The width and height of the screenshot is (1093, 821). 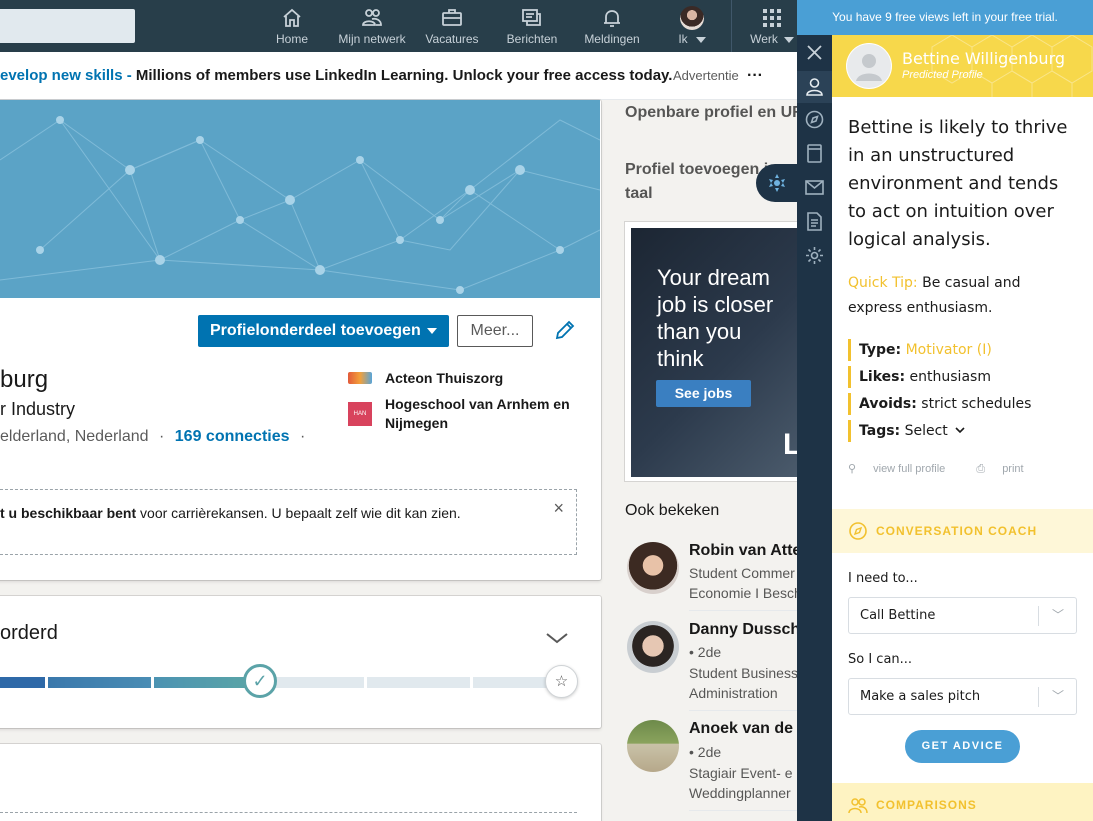 What do you see at coordinates (909, 469) in the screenshot?
I see `view-full-profile-label: view full profile` at bounding box center [909, 469].